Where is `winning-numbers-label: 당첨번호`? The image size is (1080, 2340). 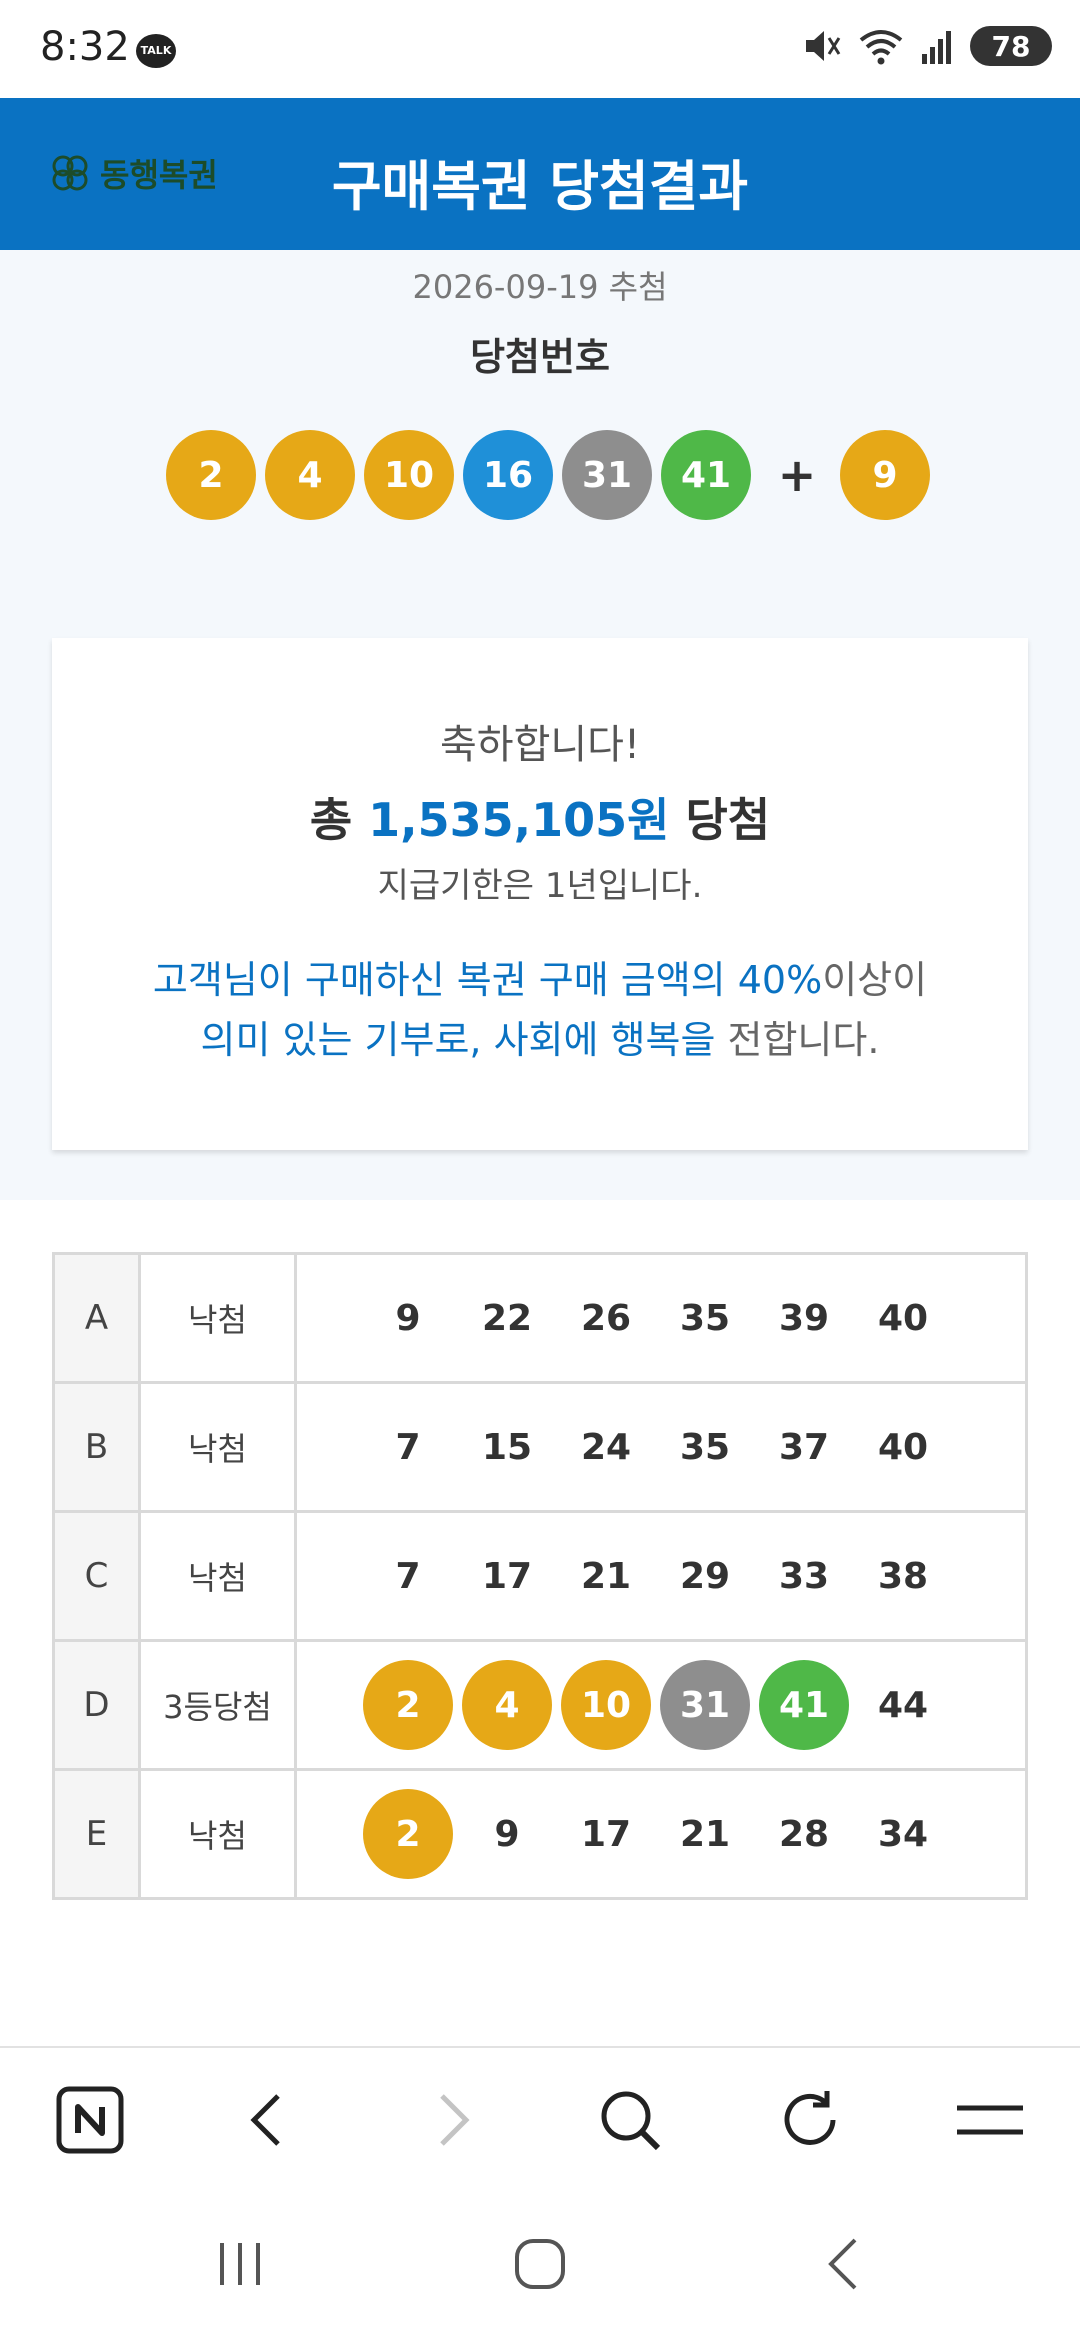
winning-numbers-label: 당첨번호 is located at coordinates (540, 357).